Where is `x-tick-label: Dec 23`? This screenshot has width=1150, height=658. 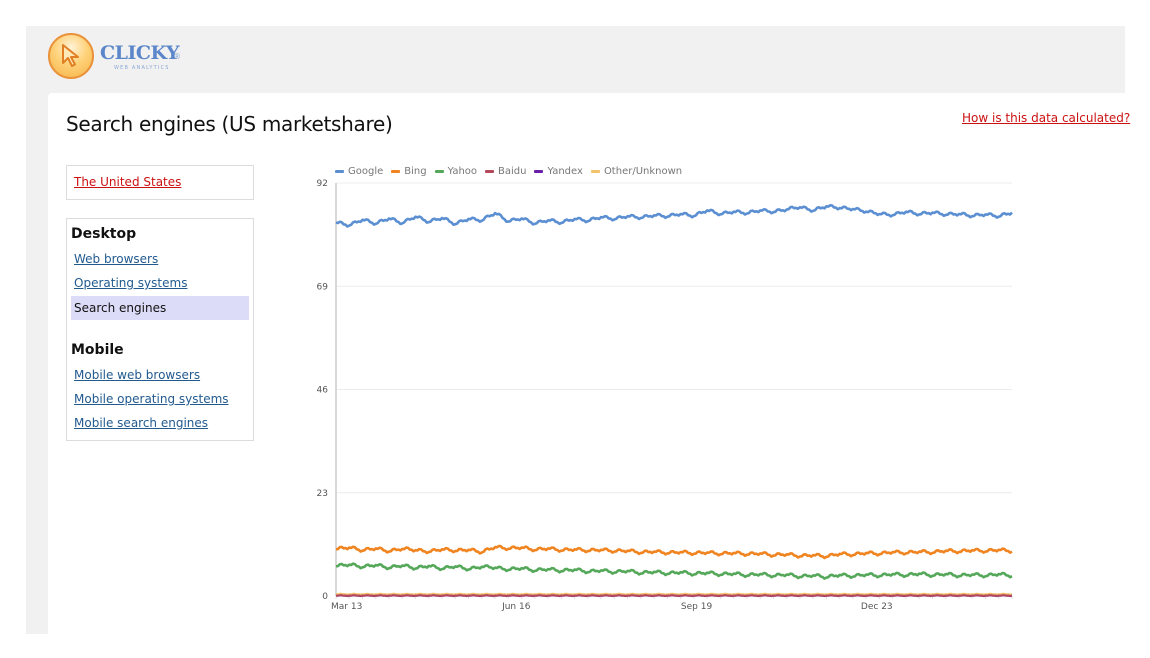 x-tick-label: Dec 23 is located at coordinates (877, 607).